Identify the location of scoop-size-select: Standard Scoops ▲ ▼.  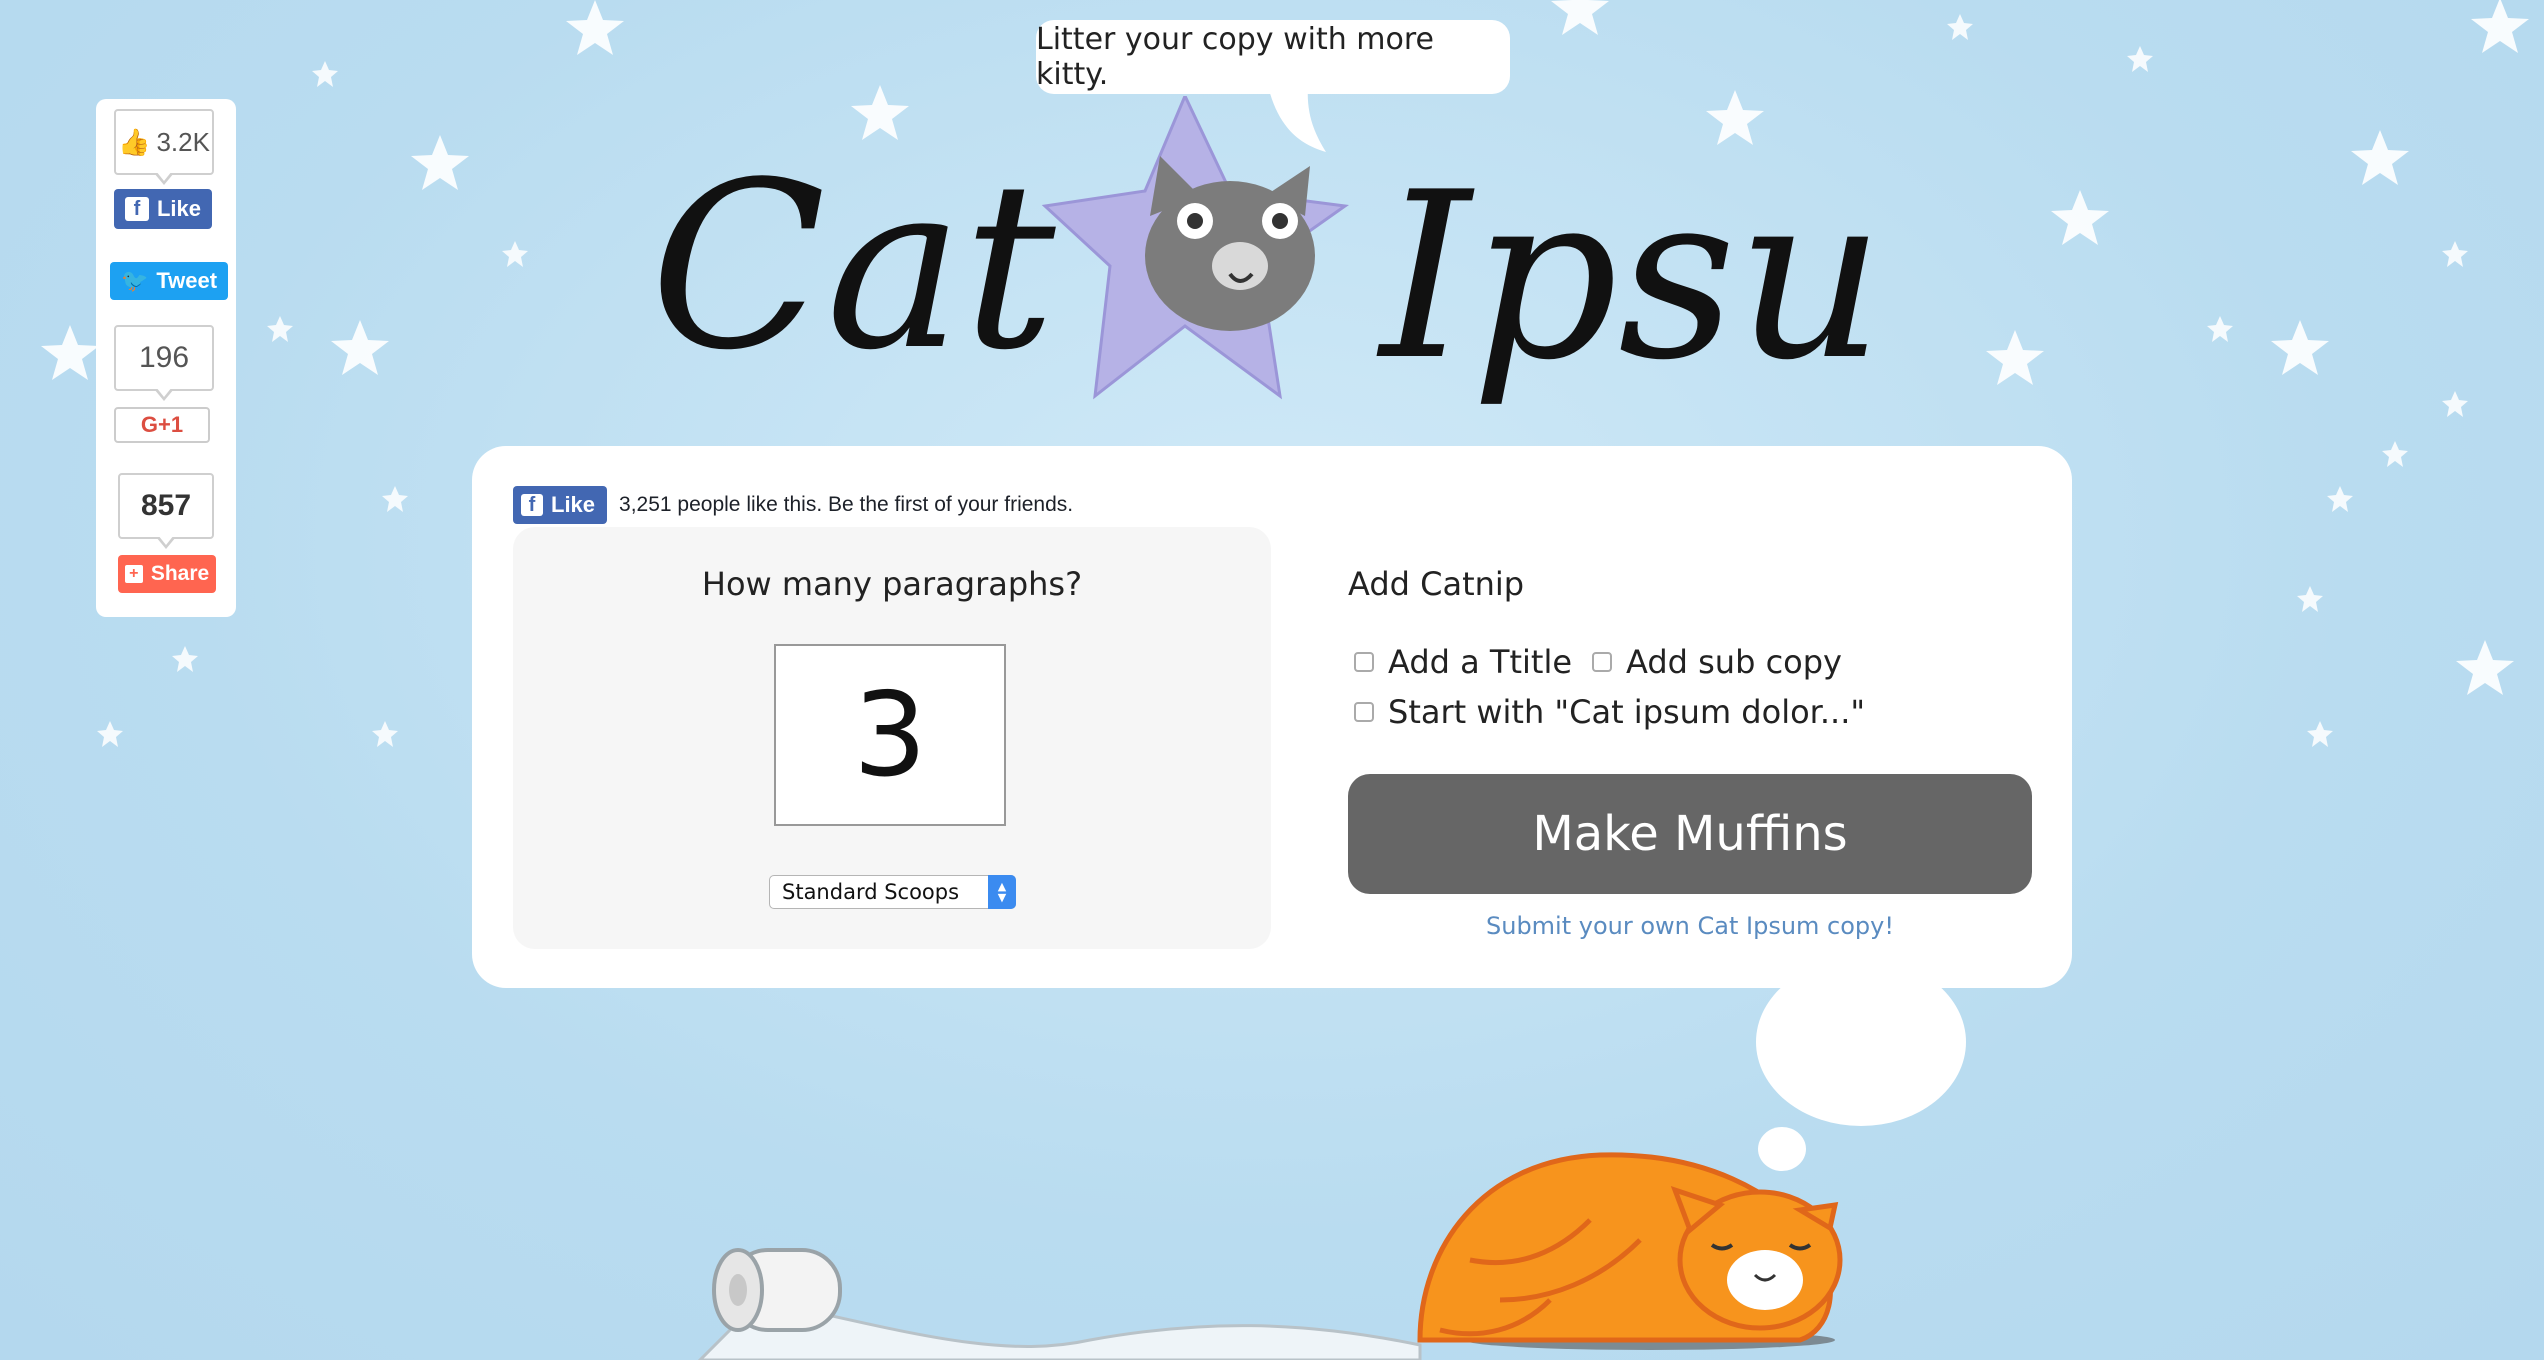
(892, 892).